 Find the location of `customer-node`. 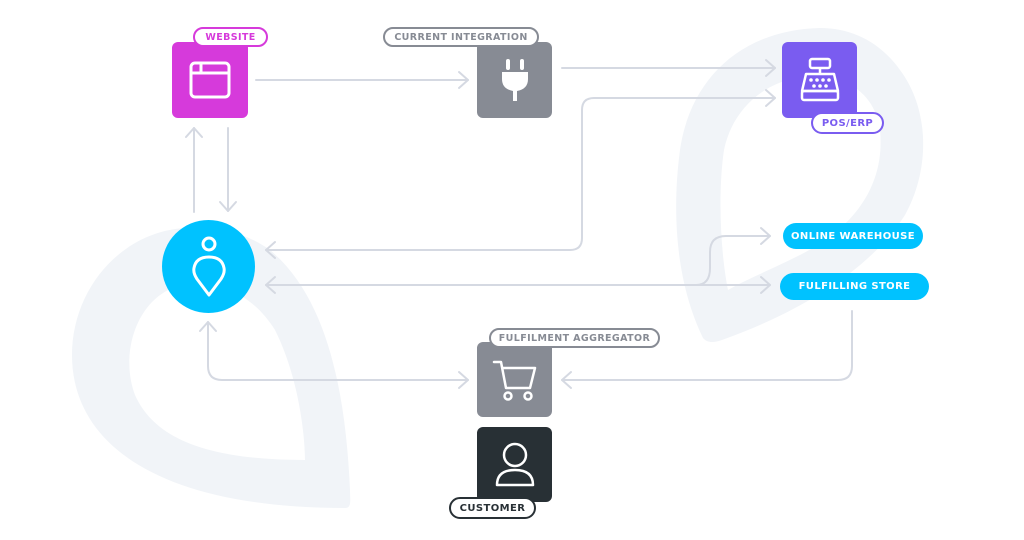

customer-node is located at coordinates (514, 464).